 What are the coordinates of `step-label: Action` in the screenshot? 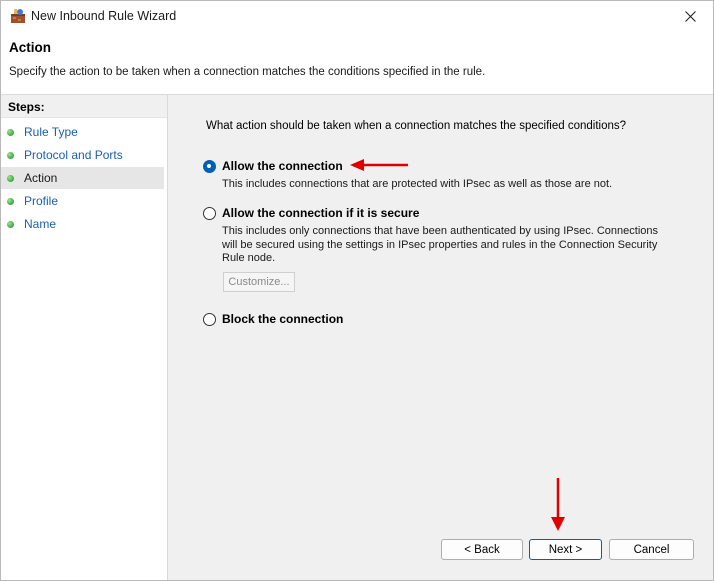 It's located at (41, 178).